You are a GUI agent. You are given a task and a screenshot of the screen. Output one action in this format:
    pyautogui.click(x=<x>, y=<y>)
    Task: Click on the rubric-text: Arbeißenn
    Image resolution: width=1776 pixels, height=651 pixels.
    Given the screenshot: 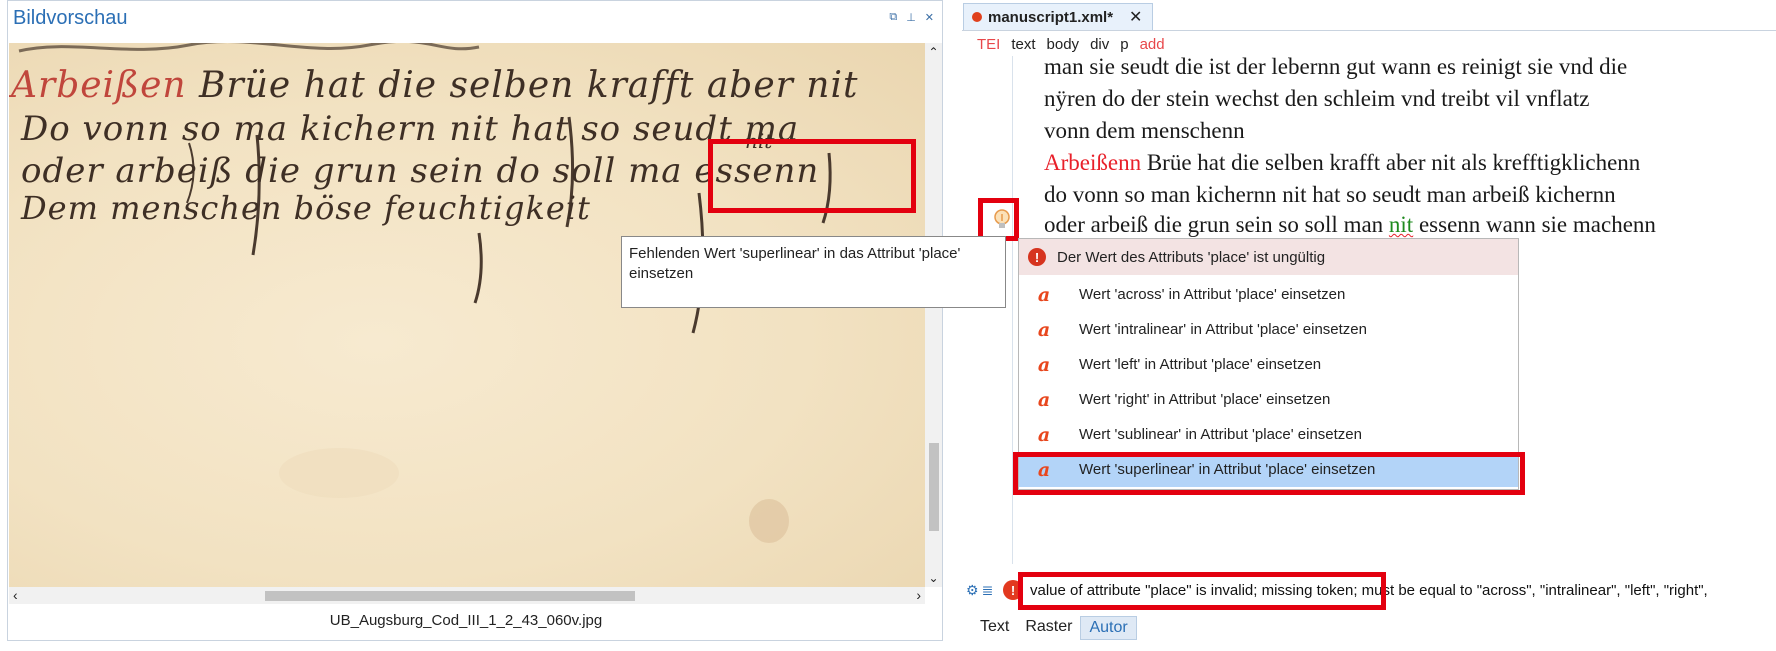 What is the action you would take?
    pyautogui.click(x=1093, y=162)
    